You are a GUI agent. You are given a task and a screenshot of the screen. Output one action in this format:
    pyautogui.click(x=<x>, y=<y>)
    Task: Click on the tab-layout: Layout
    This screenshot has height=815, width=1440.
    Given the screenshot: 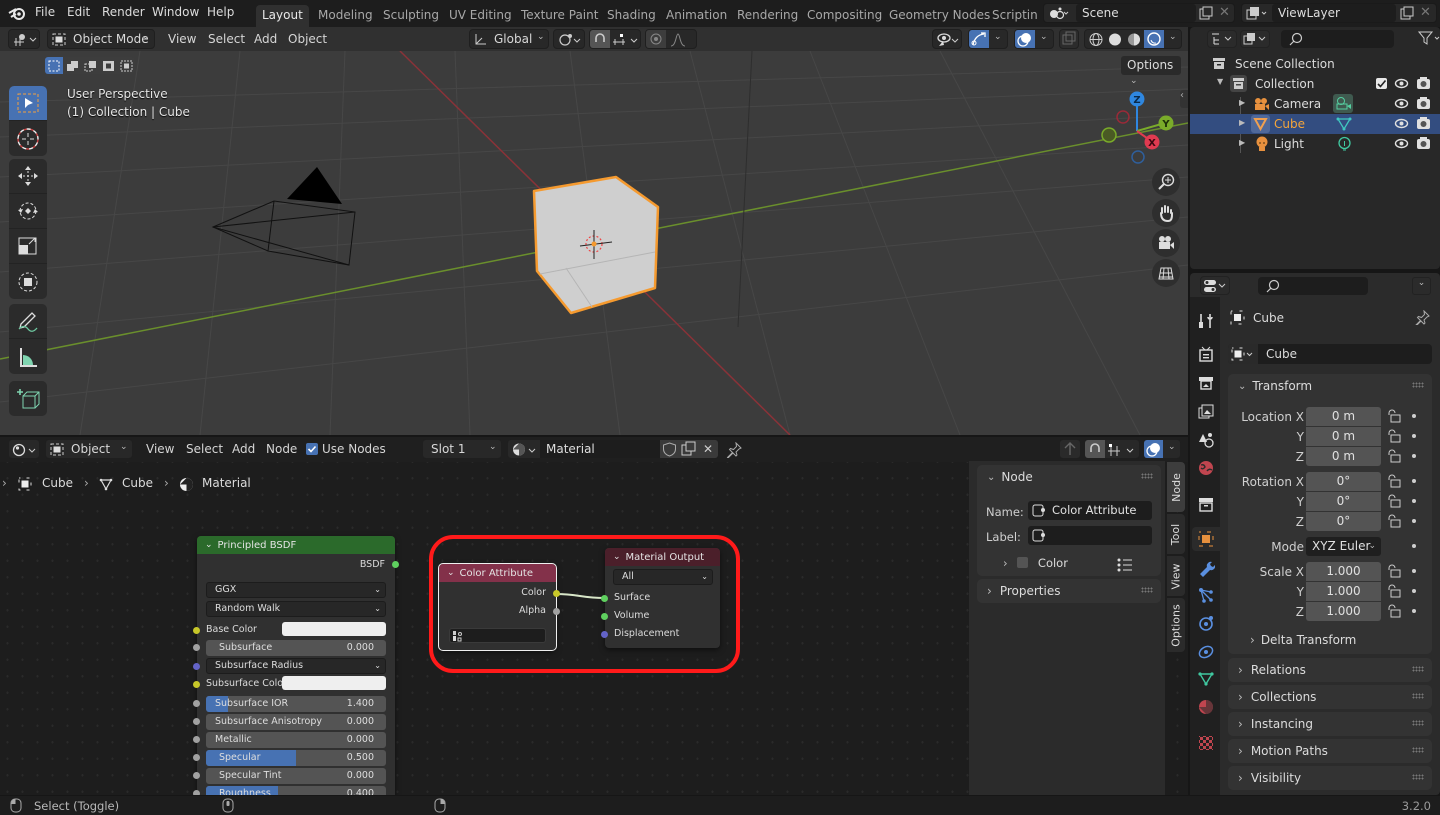 What is the action you would take?
    pyautogui.click(x=282, y=16)
    